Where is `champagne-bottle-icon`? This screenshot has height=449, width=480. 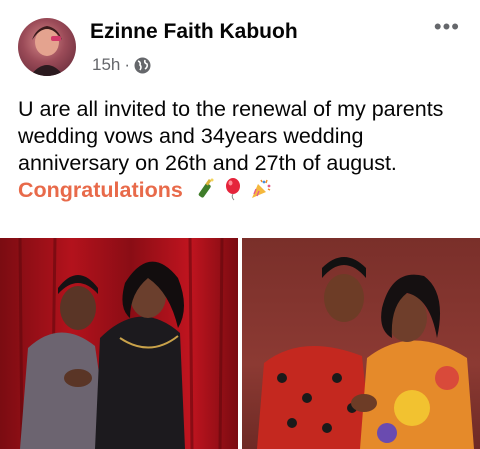
champagne-bottle-icon is located at coordinates (205, 192).